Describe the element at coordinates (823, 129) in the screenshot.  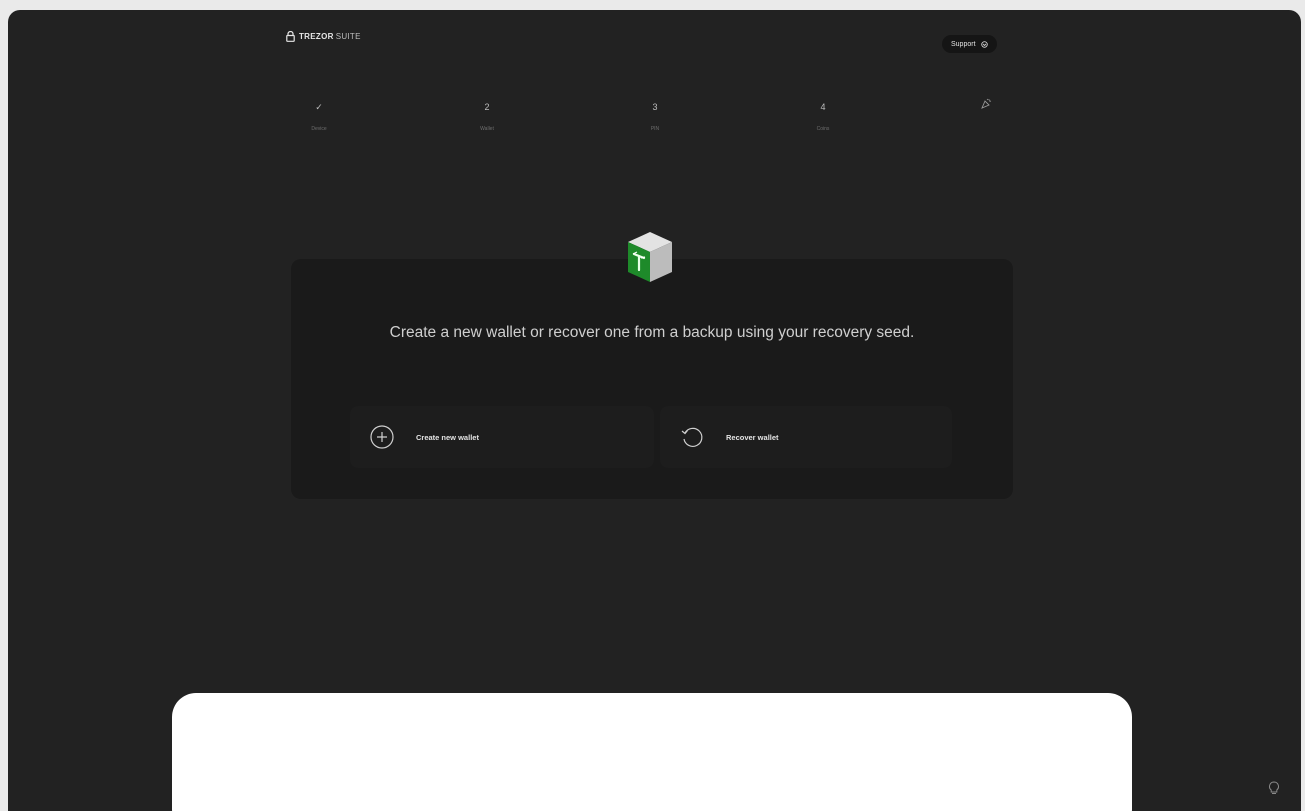
I see `step-label: Coins` at that location.